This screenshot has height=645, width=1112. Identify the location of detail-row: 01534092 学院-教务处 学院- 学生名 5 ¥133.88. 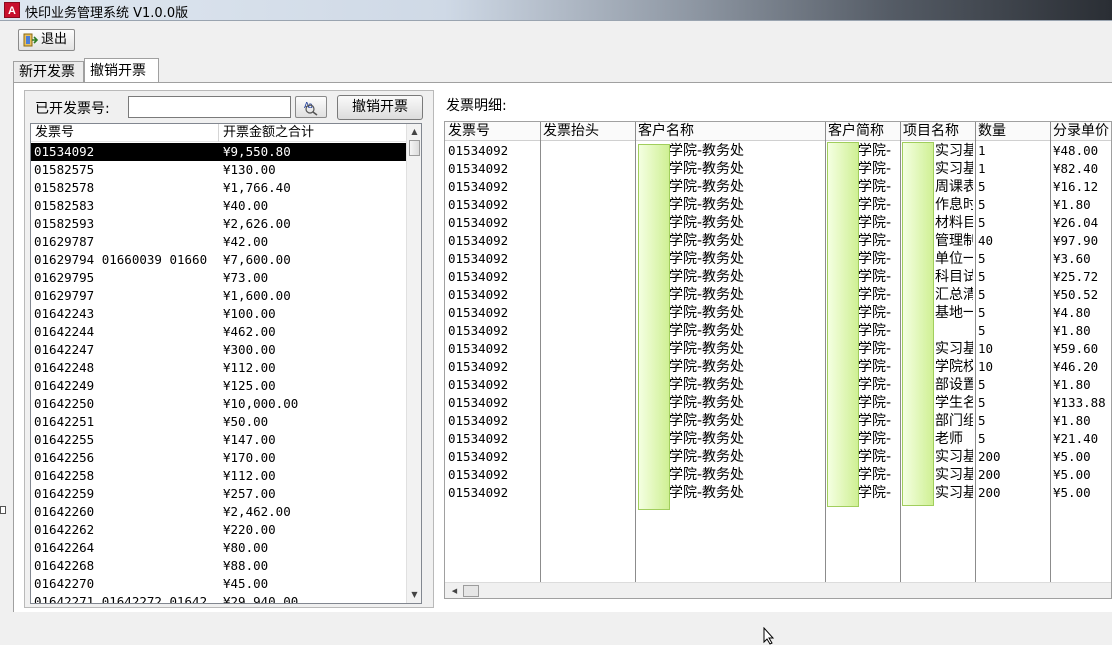
(778, 403).